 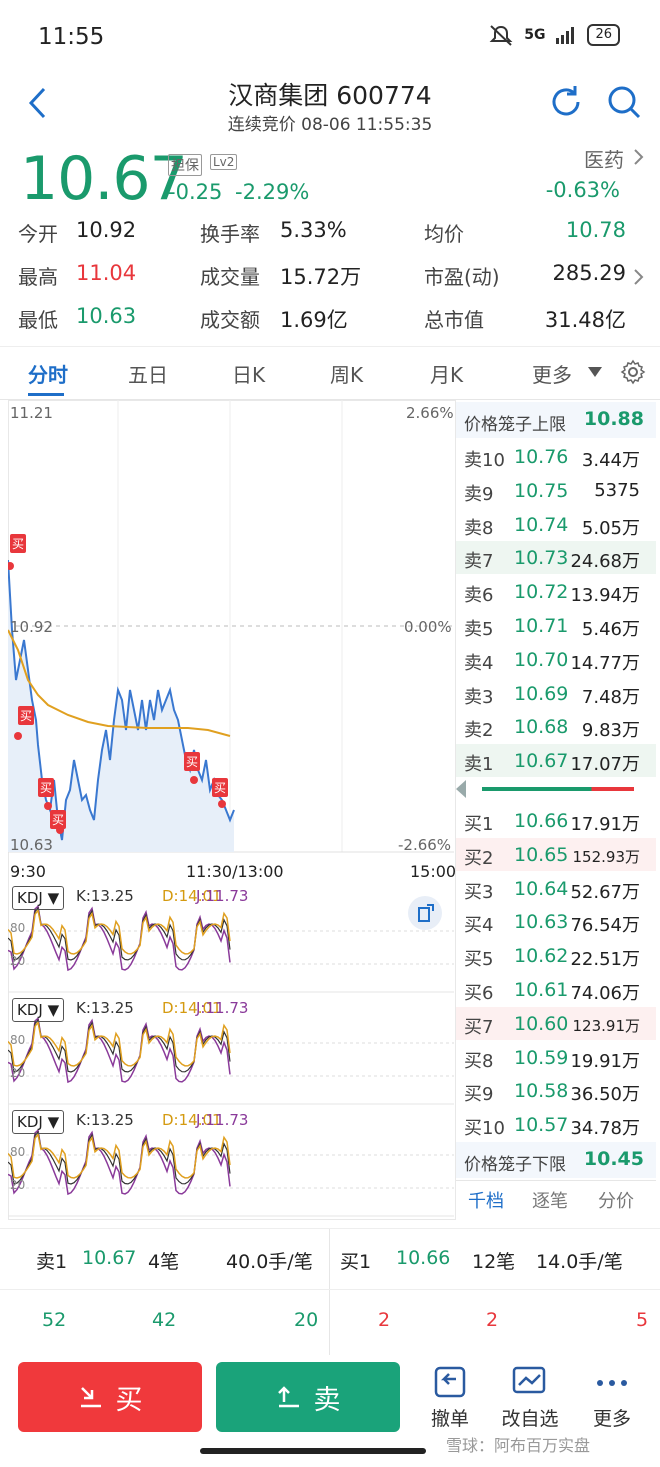 What do you see at coordinates (550, 1200) in the screenshot?
I see `tab-tick-by-tick: 逐笔` at bounding box center [550, 1200].